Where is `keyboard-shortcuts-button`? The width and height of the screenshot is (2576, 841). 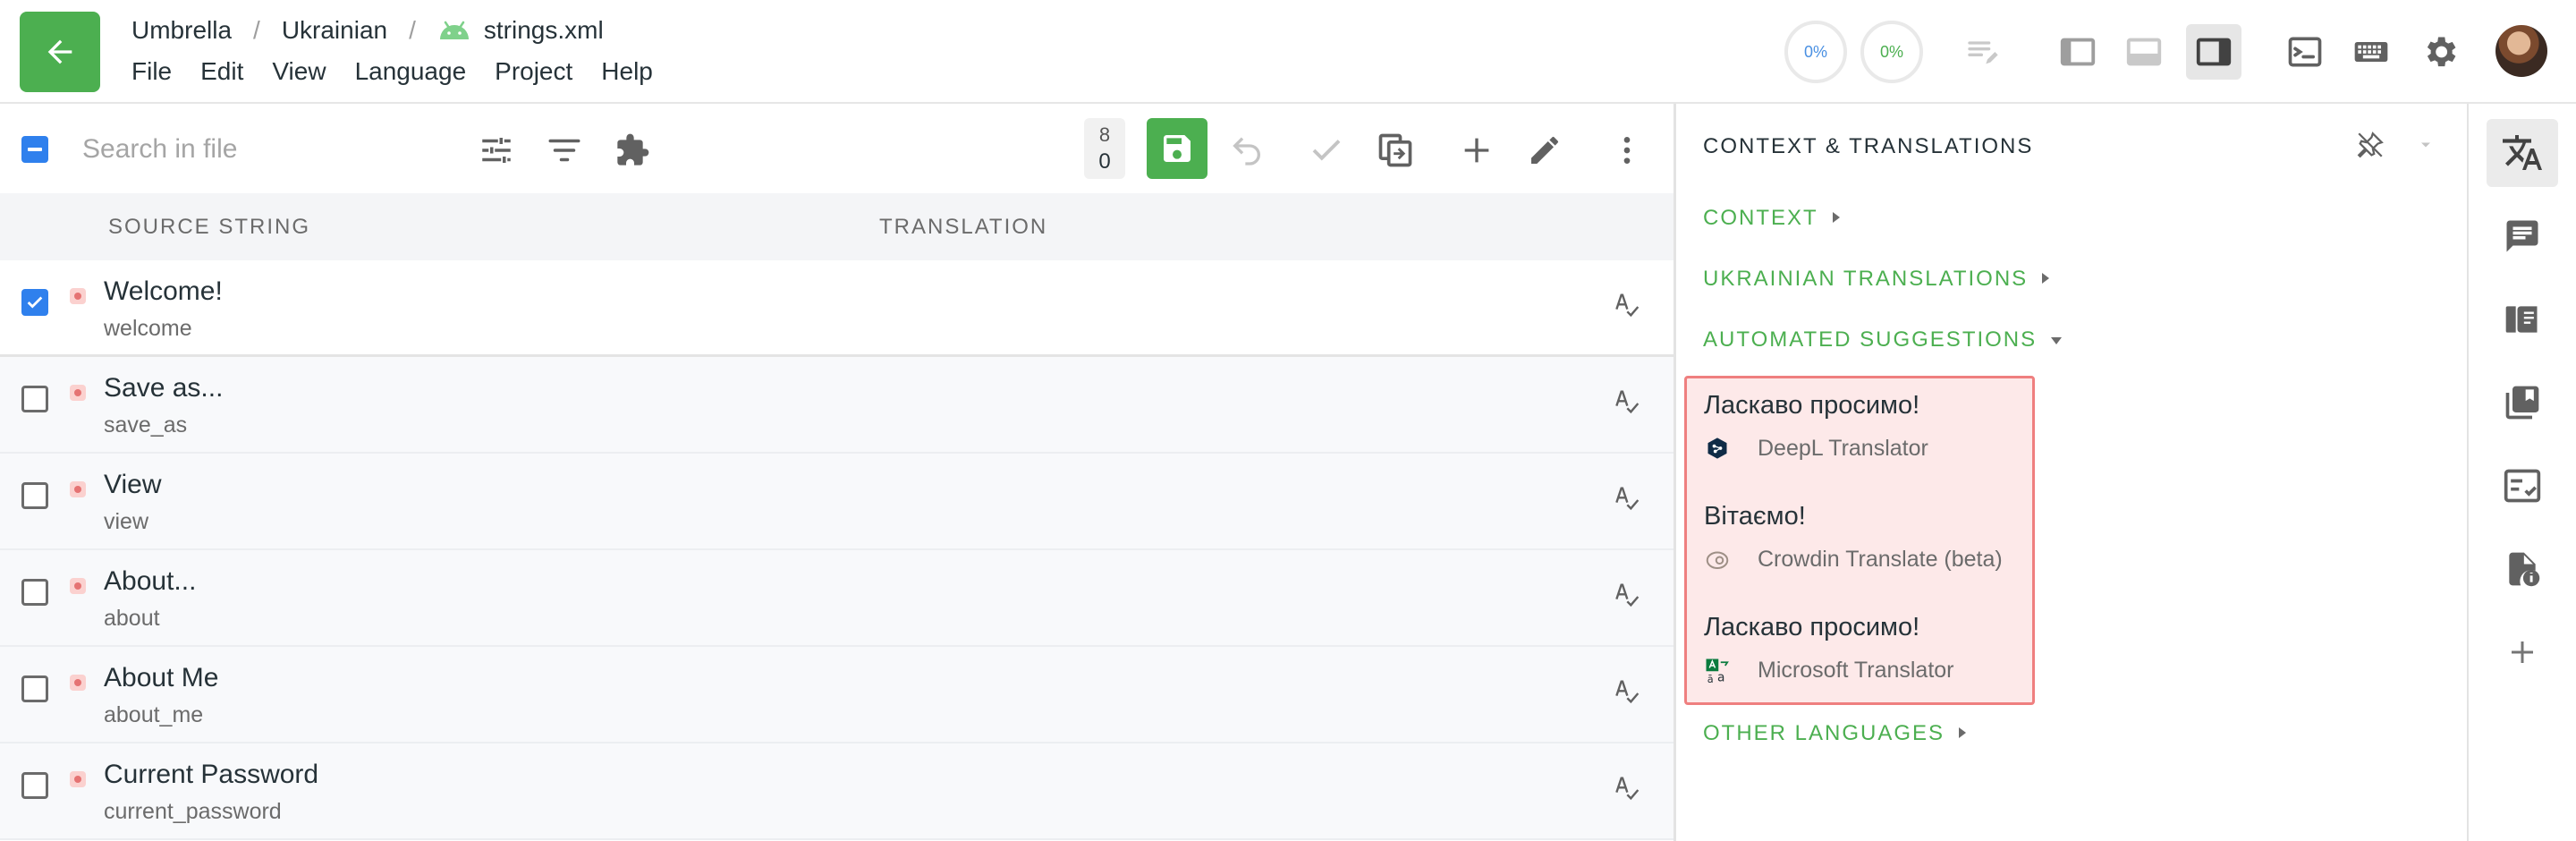
keyboard-shortcuts-button is located at coordinates (2371, 52).